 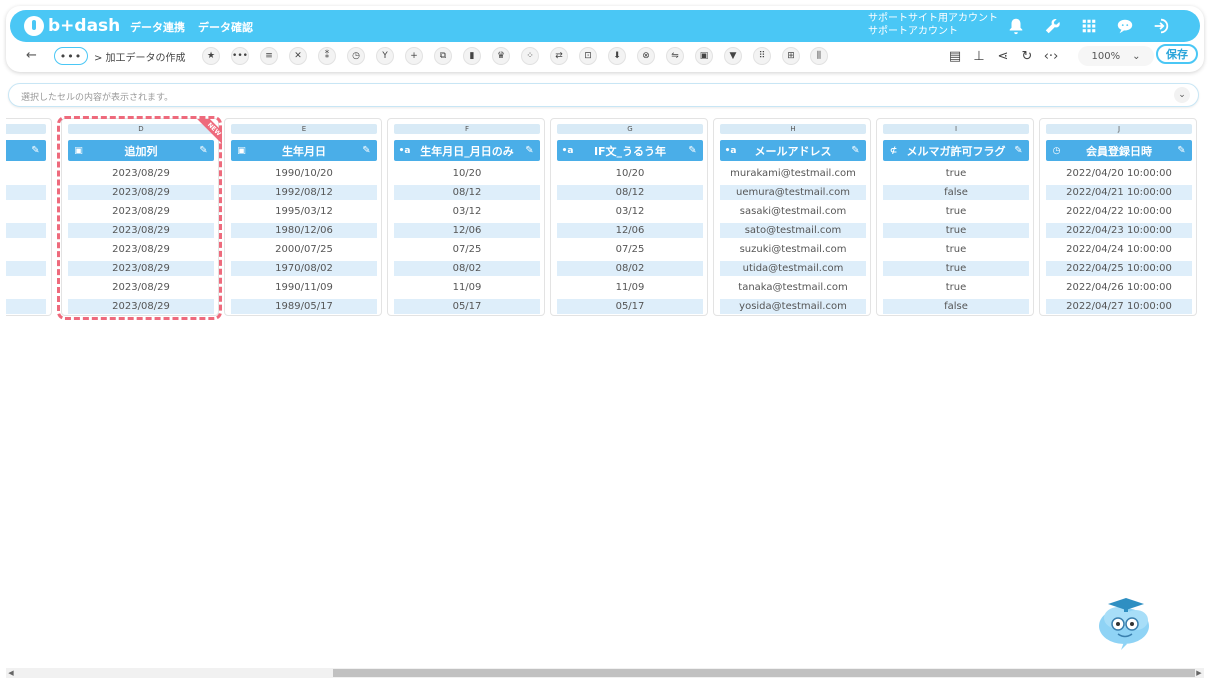 What do you see at coordinates (1119, 211) in the screenshot?
I see `table-cell: 2022/04/22 10:00:00` at bounding box center [1119, 211].